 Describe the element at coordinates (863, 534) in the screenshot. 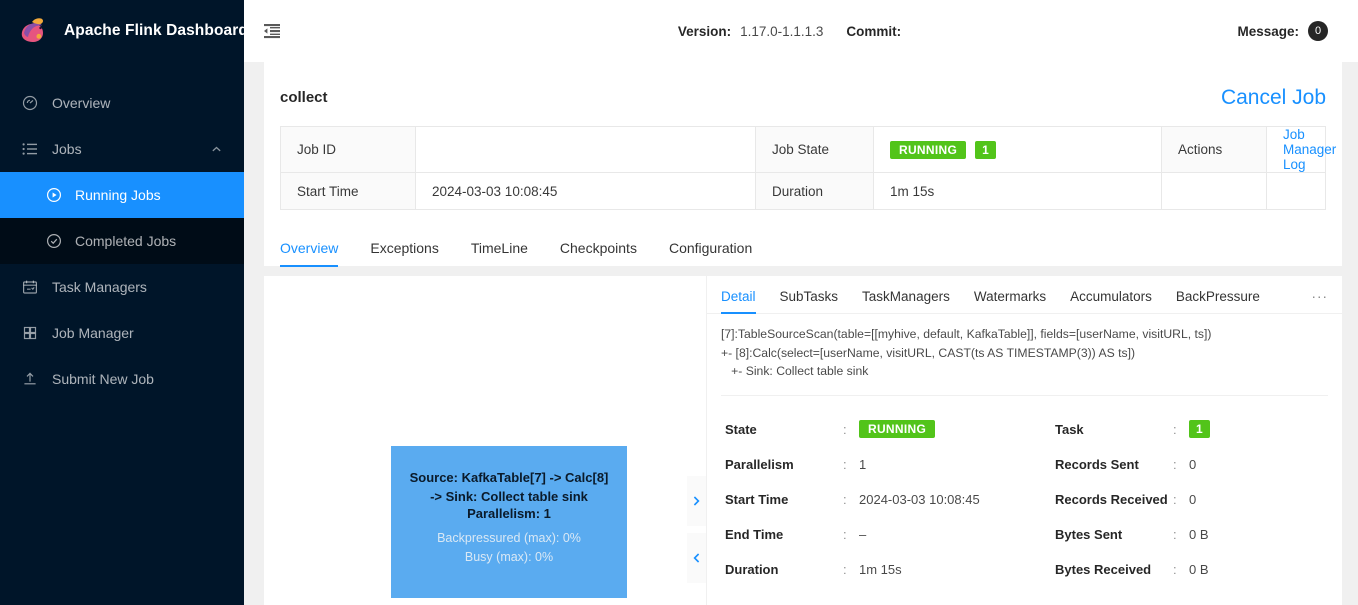

I see `field-value: –` at that location.